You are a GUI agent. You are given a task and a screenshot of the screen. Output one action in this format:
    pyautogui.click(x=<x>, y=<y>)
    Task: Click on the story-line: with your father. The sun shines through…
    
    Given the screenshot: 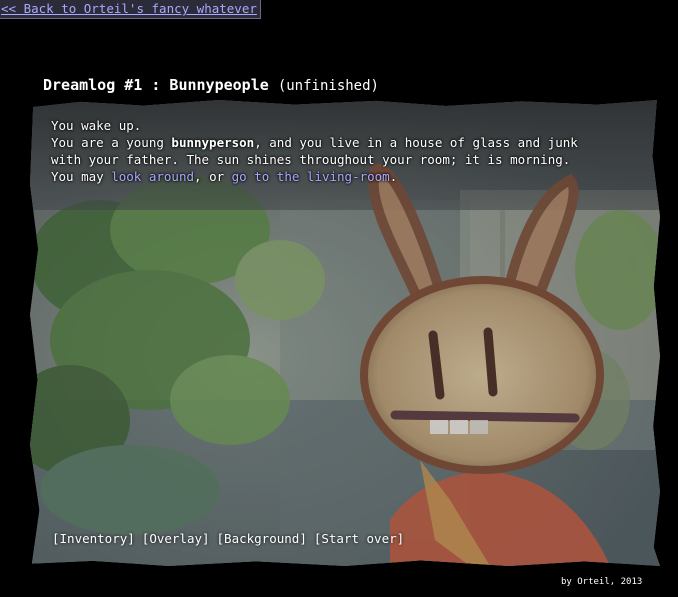 What is the action you would take?
    pyautogui.click(x=346, y=159)
    